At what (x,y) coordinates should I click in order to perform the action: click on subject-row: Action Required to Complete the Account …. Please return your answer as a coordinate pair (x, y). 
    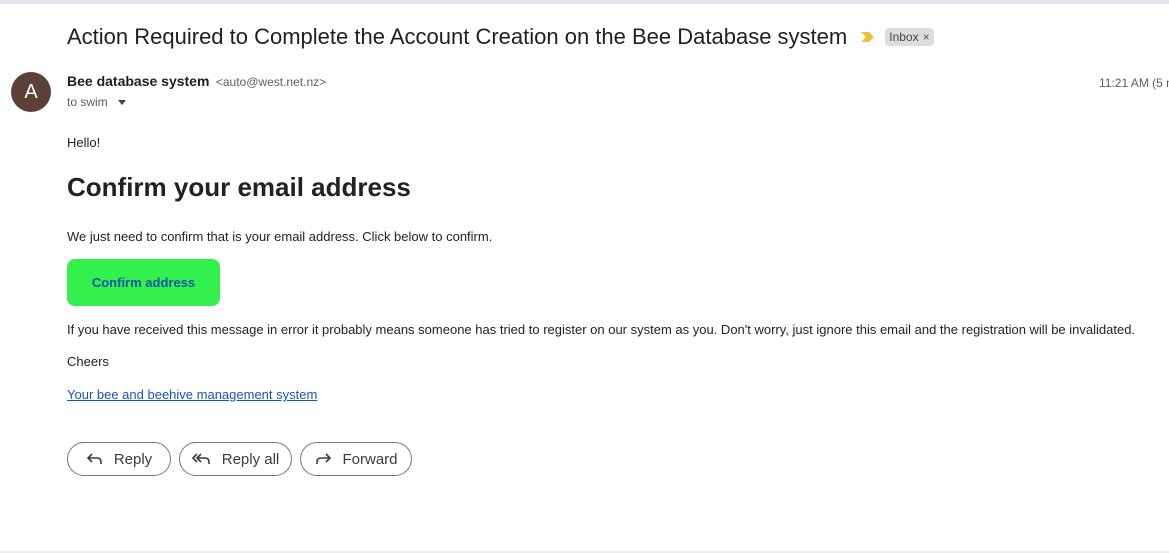
    Looking at the image, I should click on (500, 37).